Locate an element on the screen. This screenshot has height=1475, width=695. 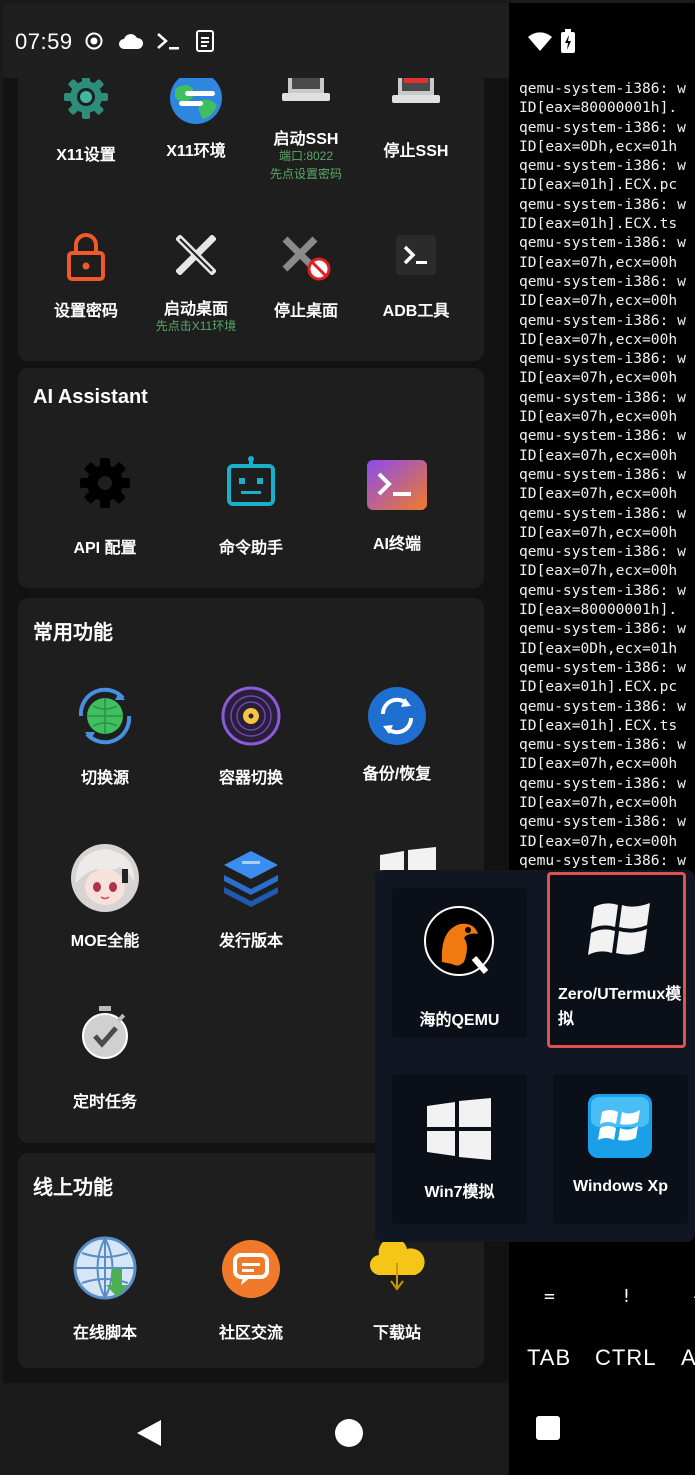
community-label: 社区交流 is located at coordinates (250, 1333).